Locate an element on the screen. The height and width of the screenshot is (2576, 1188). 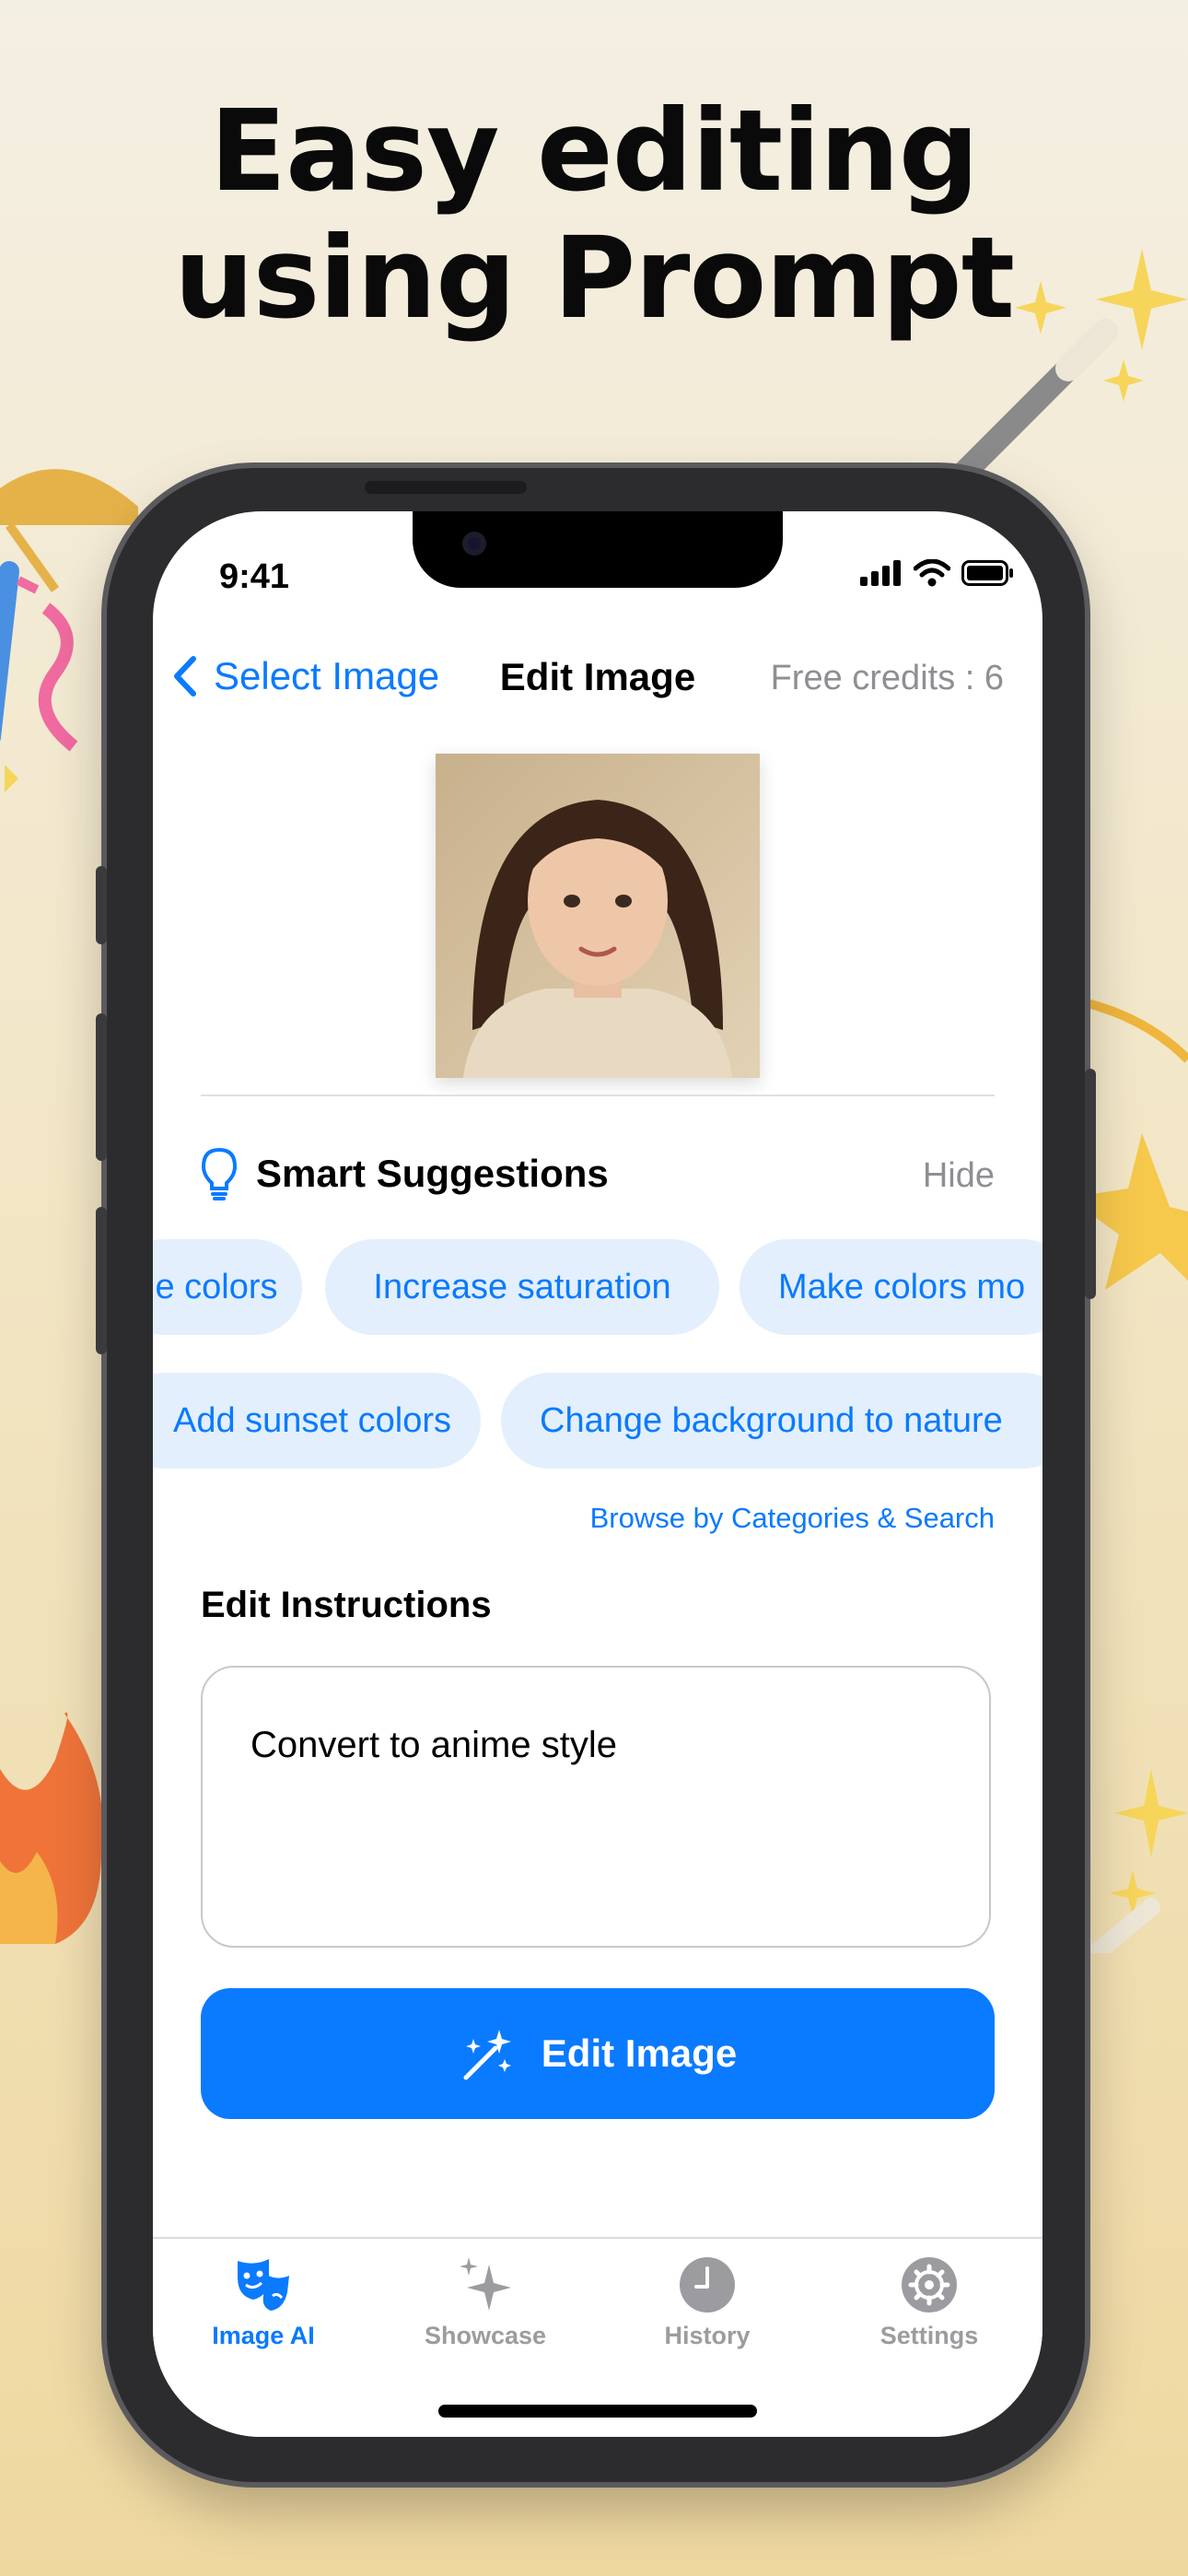
edit-image-button-label: Edit Image is located at coordinates (639, 2053).